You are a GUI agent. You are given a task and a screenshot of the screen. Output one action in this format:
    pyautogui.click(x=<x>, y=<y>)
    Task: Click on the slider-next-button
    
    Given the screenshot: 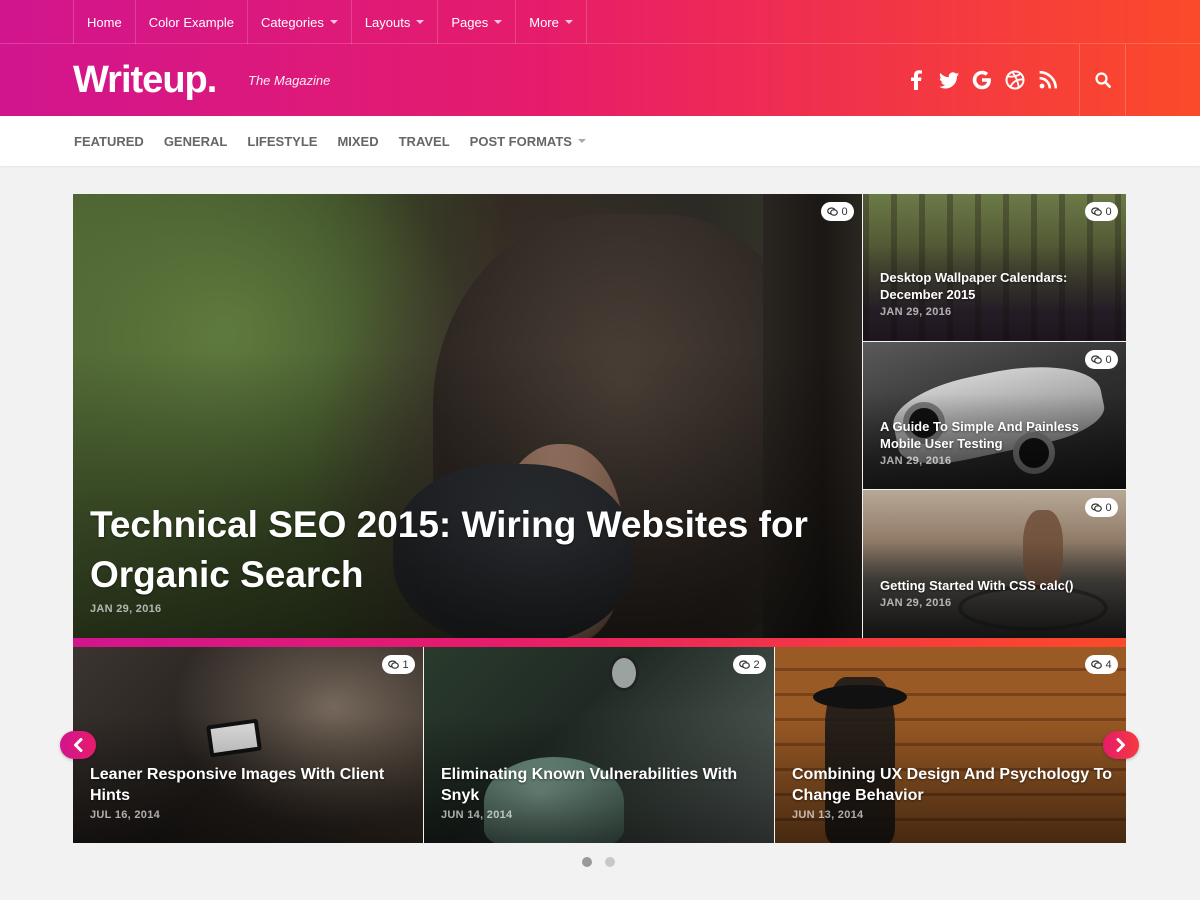 What is the action you would take?
    pyautogui.click(x=1121, y=745)
    